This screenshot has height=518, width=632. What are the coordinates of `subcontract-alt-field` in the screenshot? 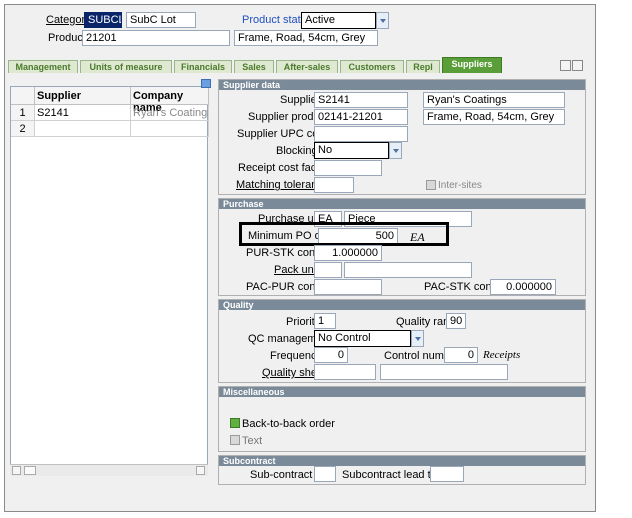 It's located at (325, 474).